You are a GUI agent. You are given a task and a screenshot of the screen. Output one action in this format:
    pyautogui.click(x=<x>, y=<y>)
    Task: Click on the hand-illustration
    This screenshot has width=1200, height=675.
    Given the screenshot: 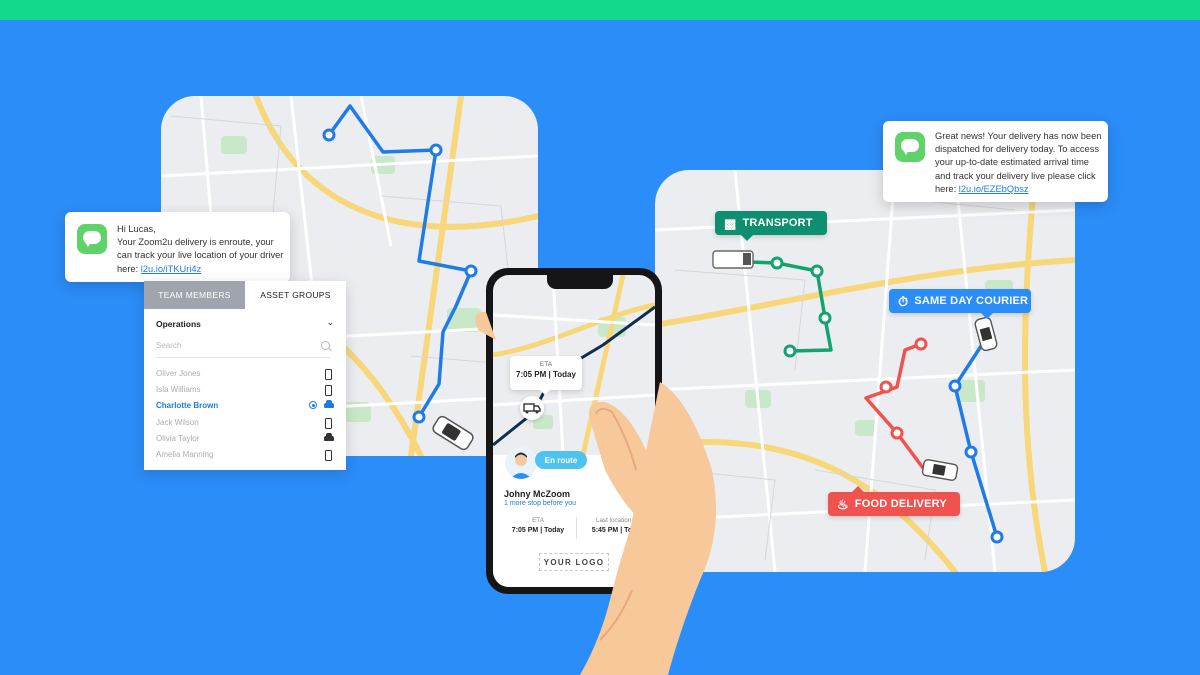 What is the action you would take?
    pyautogui.click(x=595, y=493)
    